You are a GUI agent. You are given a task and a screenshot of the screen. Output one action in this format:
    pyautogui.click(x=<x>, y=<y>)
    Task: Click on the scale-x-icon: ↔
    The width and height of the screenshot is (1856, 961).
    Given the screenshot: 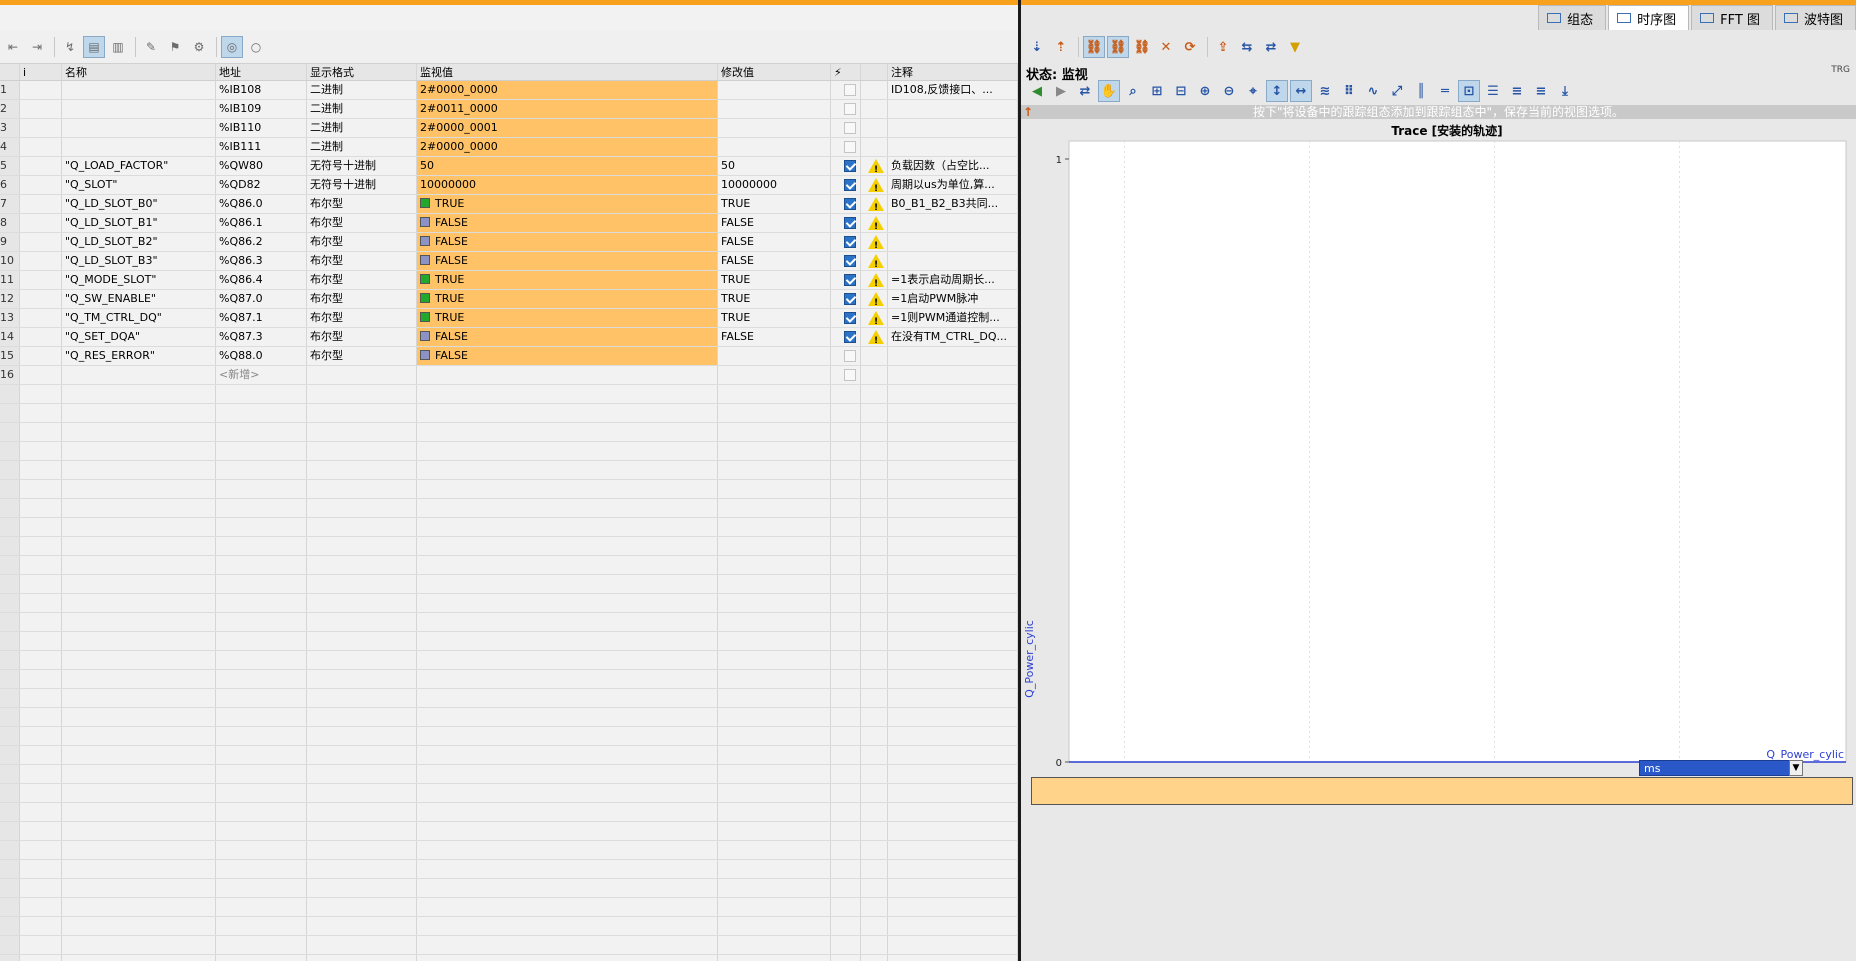 What is the action you would take?
    pyautogui.click(x=1301, y=91)
    